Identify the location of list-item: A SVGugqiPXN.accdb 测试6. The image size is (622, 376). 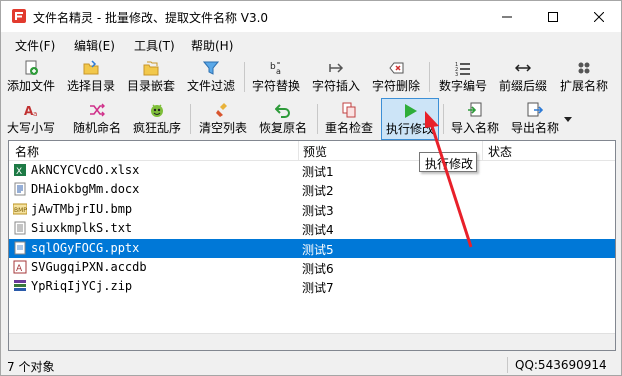
(312, 267).